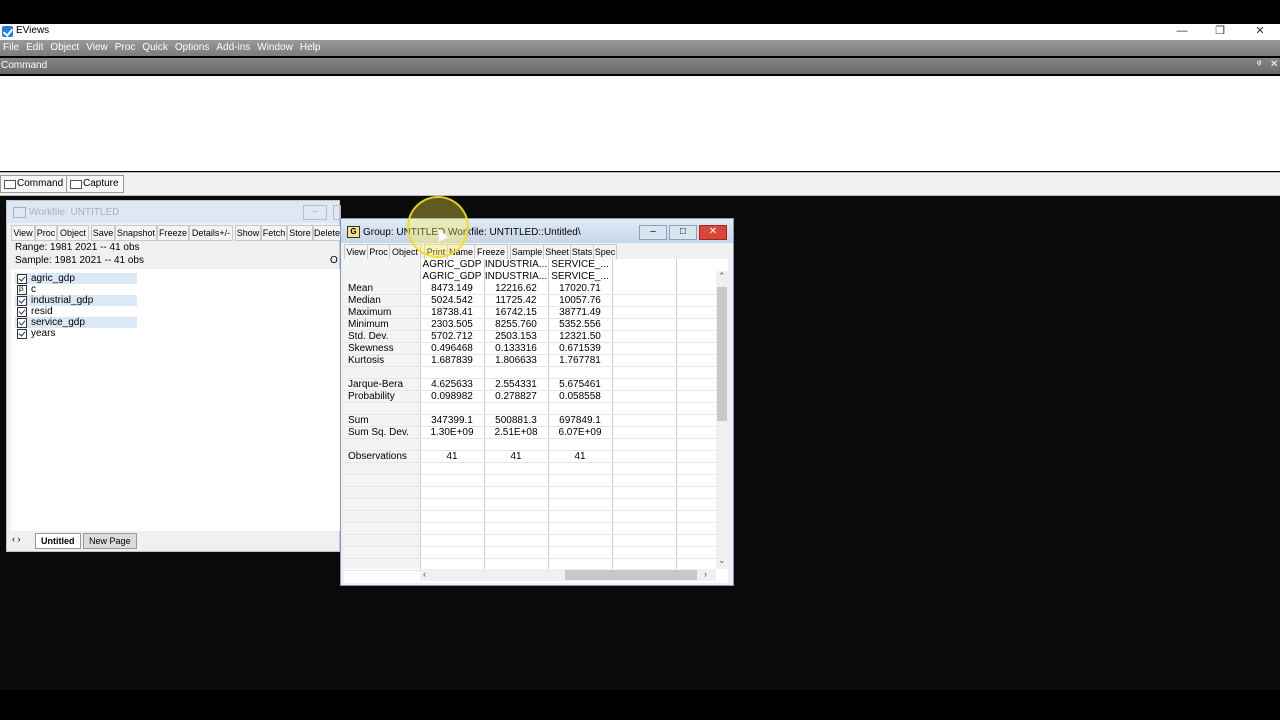  What do you see at coordinates (580, 313) in the screenshot?
I see `table-cell: 38771.49` at bounding box center [580, 313].